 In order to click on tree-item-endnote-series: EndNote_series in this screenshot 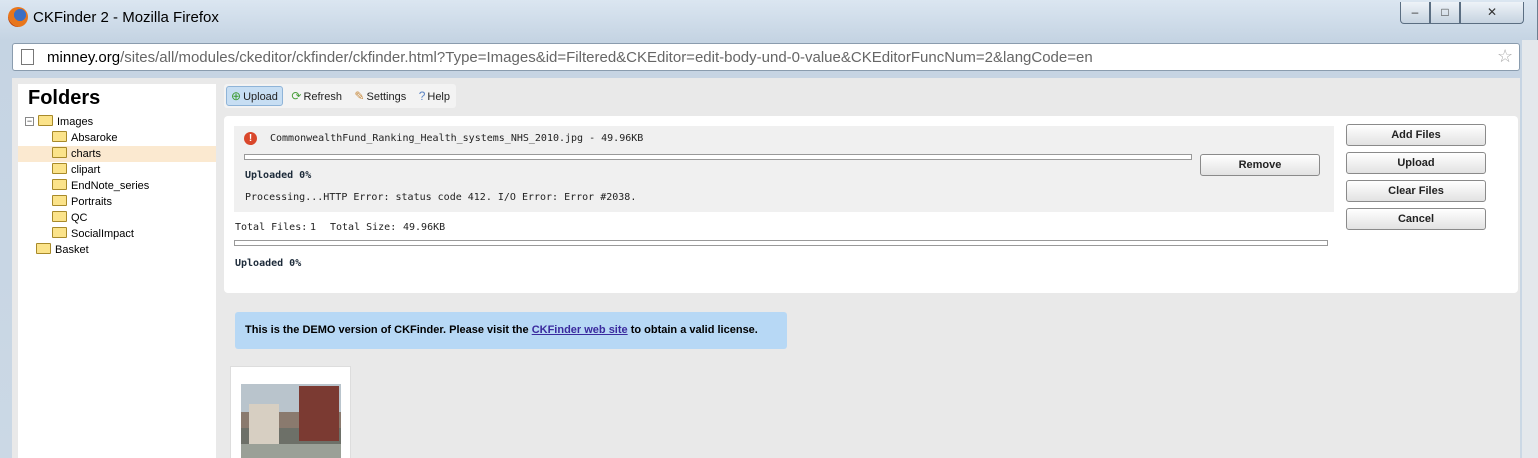, I will do `click(117, 186)`.